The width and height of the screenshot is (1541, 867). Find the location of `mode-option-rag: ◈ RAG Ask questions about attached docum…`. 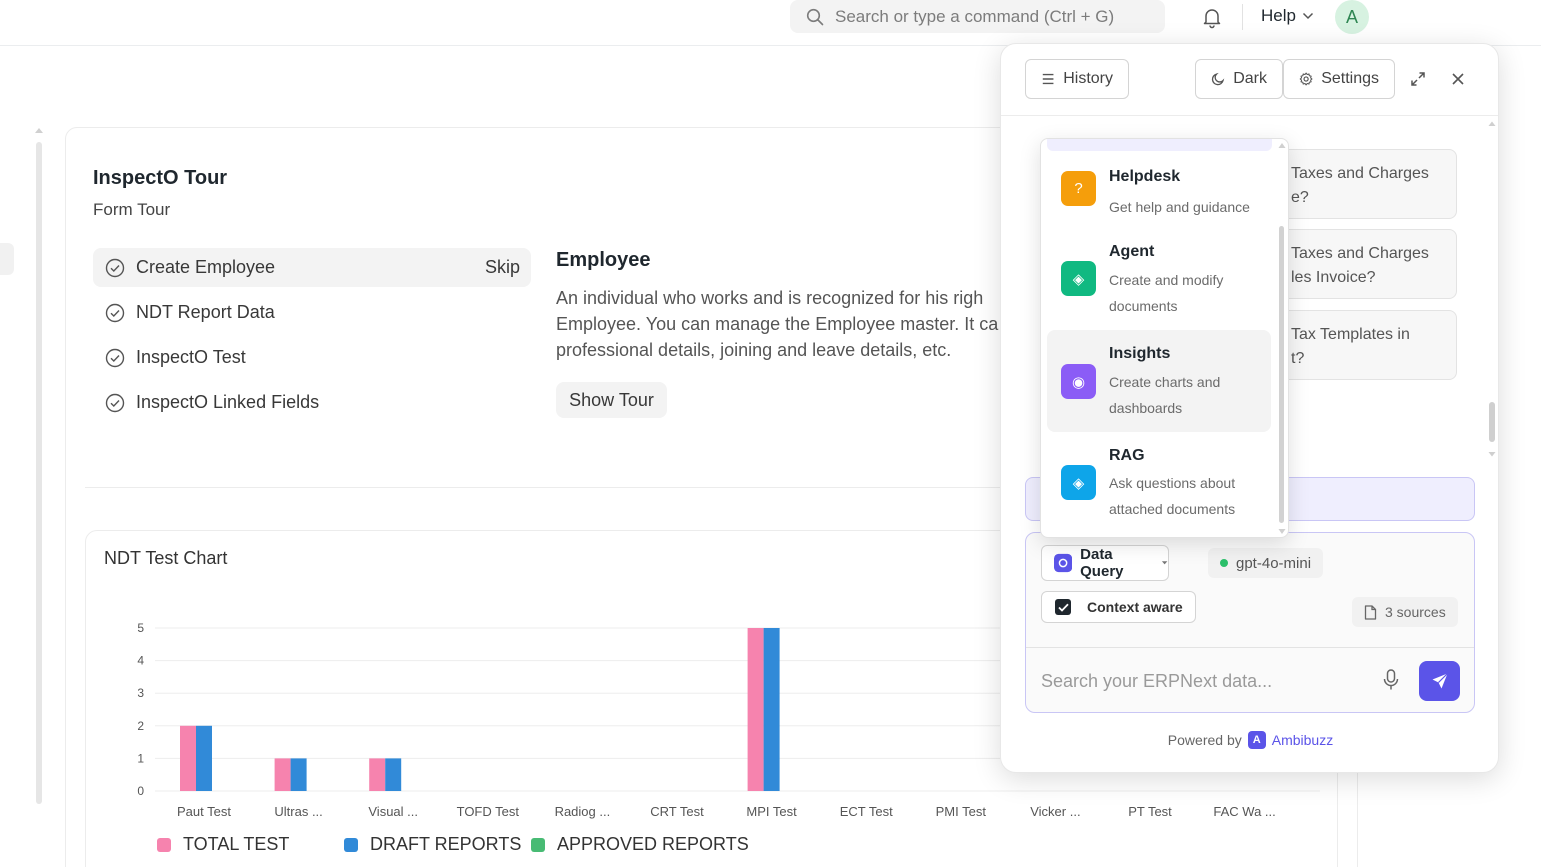

mode-option-rag: ◈ RAG Ask questions about attached docum… is located at coordinates (1159, 483).